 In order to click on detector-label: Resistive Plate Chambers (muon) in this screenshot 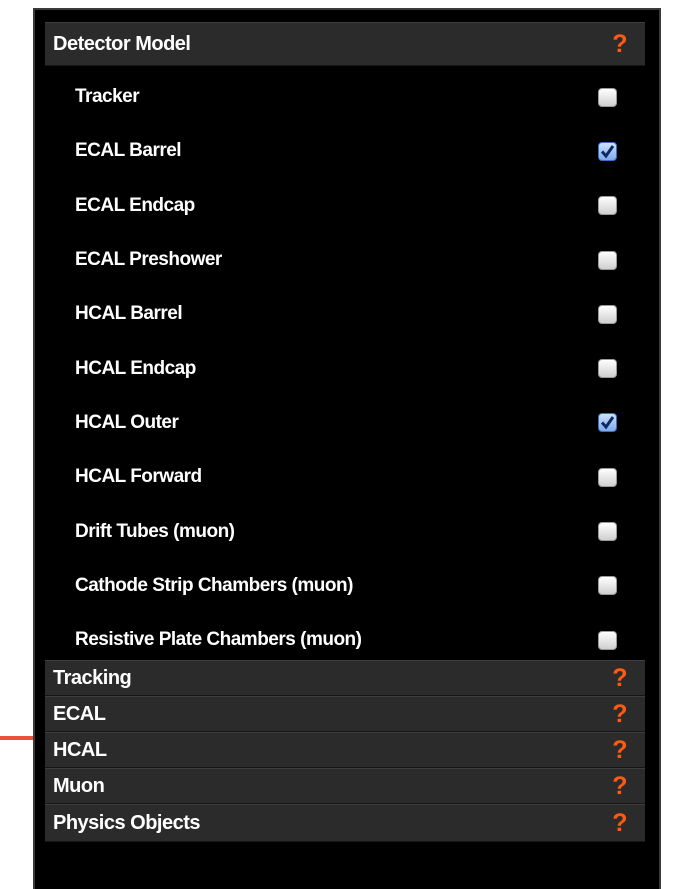, I will do `click(218, 640)`.